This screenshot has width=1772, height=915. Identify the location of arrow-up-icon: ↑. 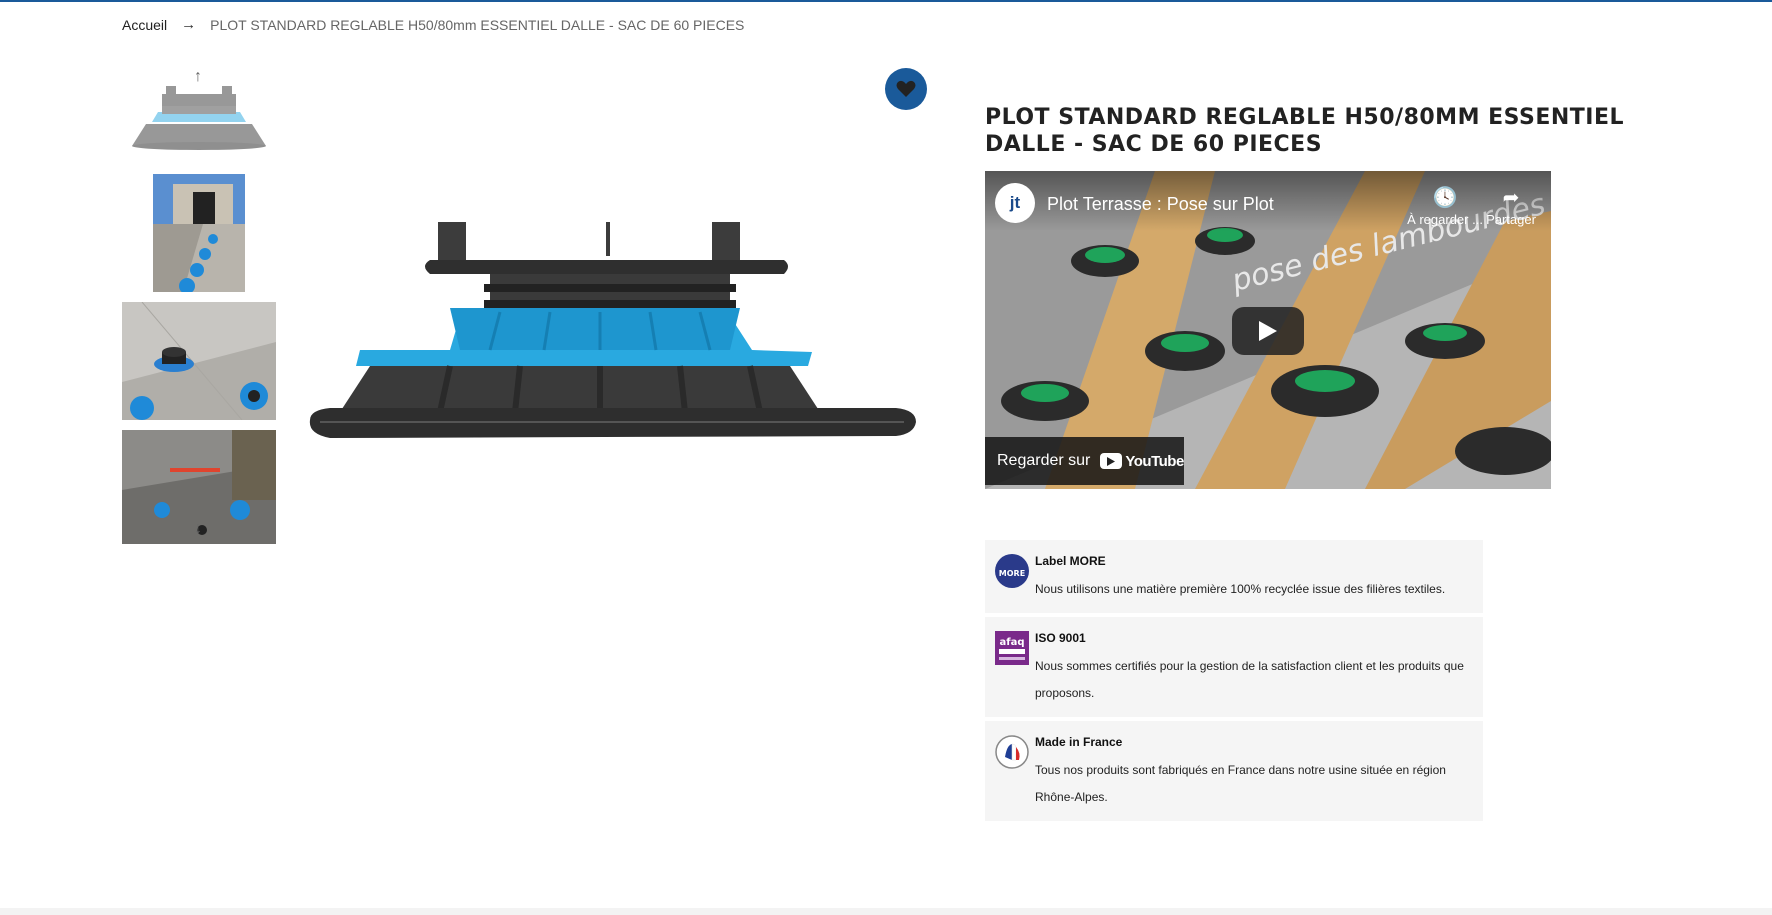
(198, 77).